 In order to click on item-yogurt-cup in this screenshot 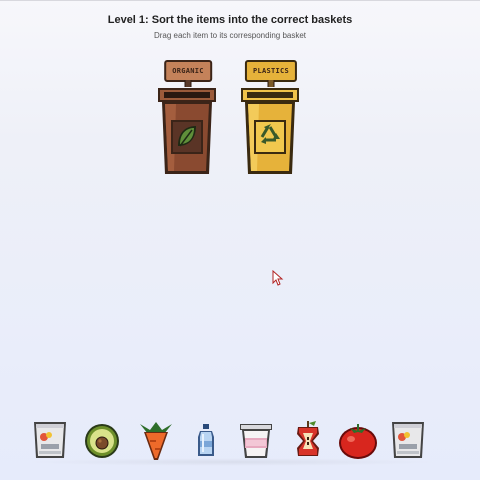, I will do `click(258, 442)`.